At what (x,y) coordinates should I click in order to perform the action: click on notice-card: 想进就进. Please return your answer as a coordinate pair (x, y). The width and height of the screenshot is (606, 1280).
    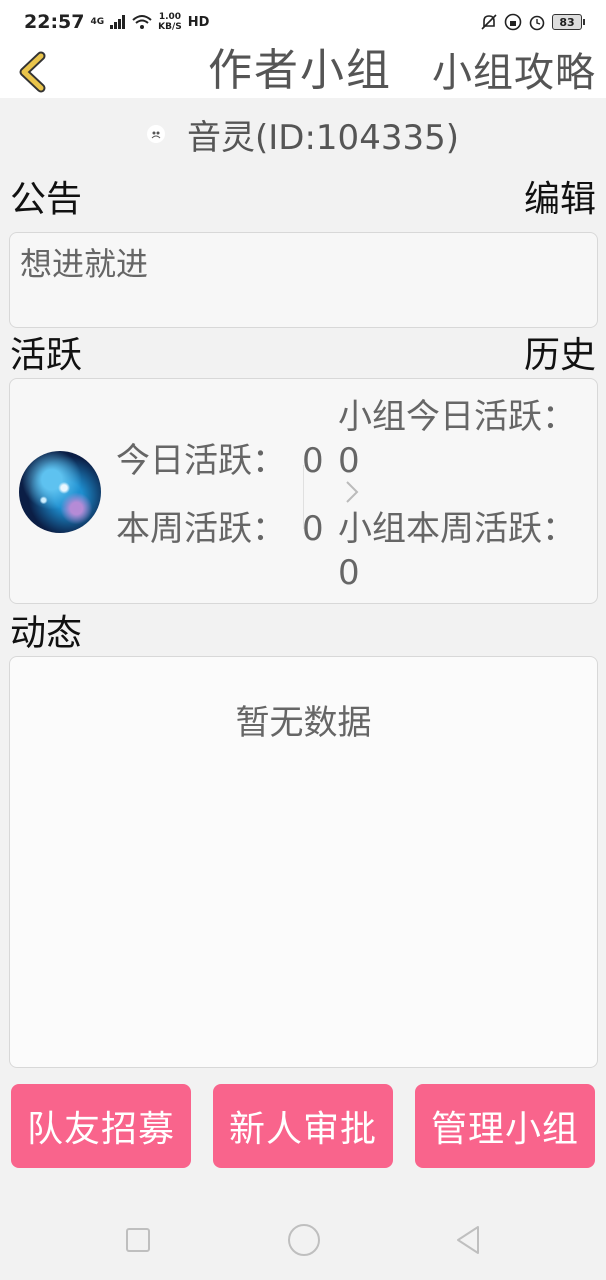
    Looking at the image, I should click on (303, 280).